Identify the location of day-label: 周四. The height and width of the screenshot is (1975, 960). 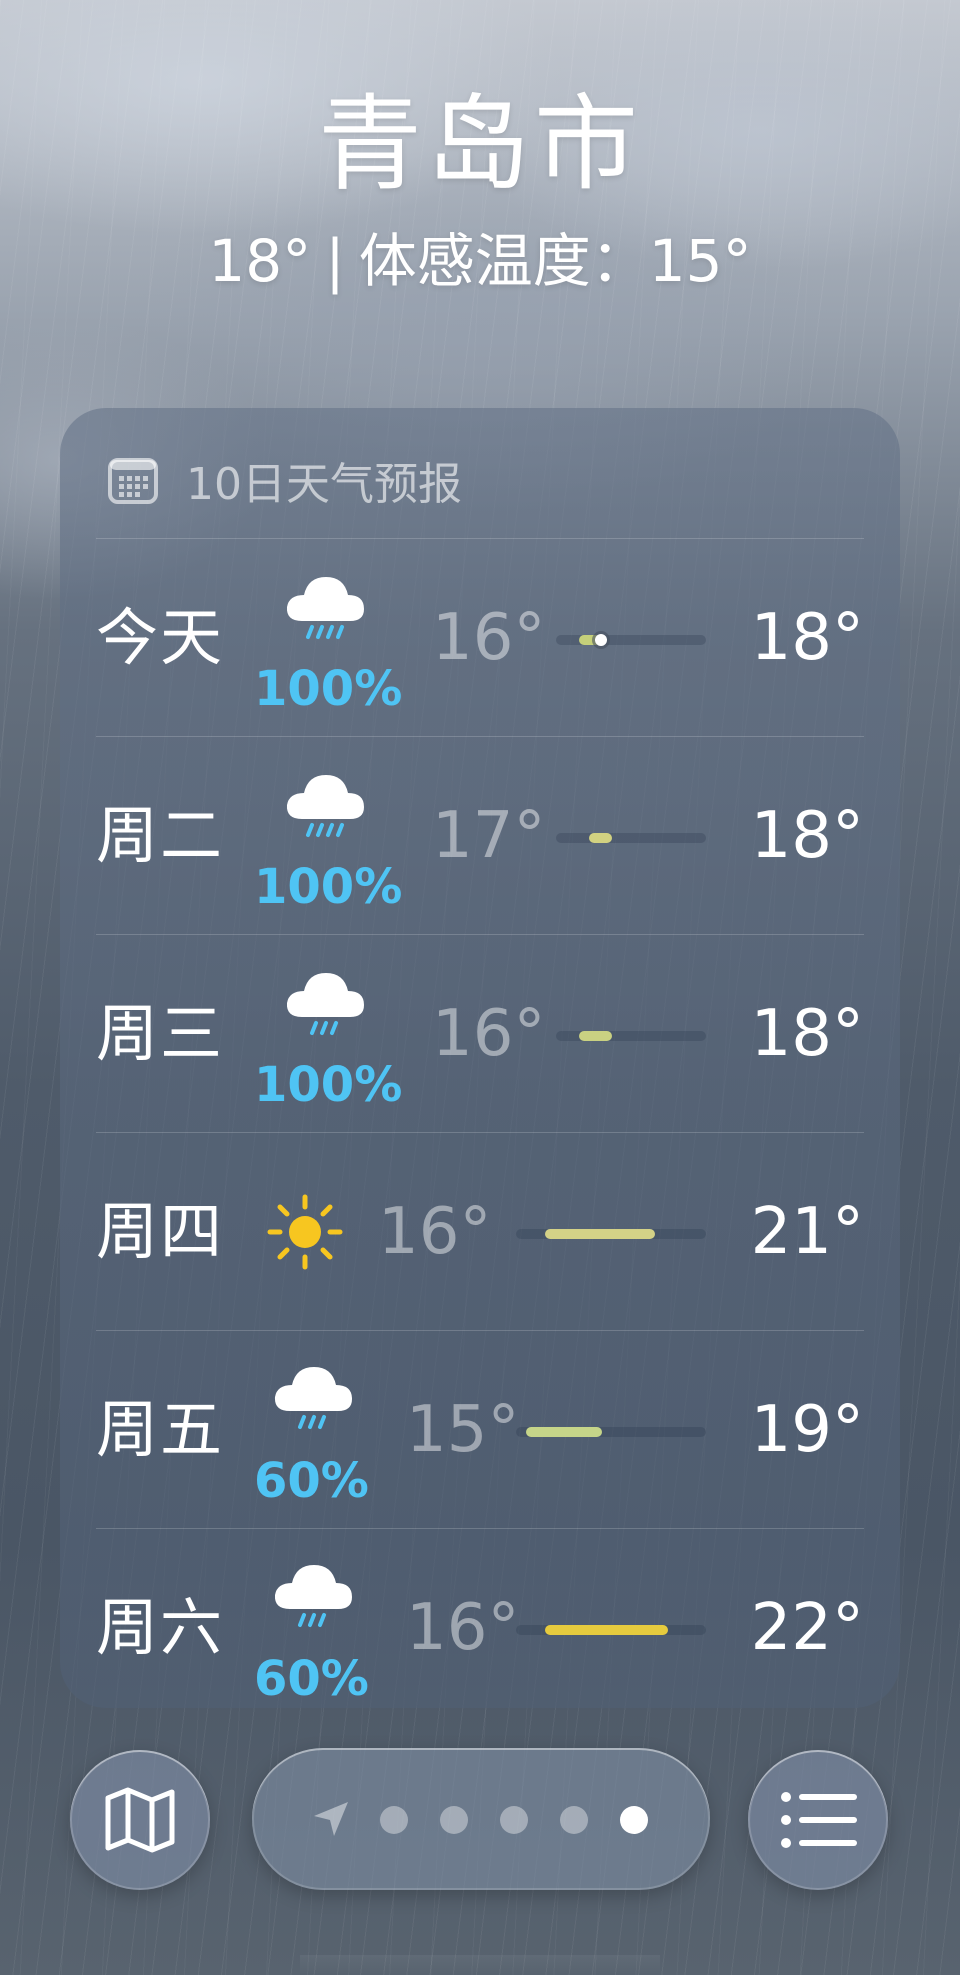
(160, 1231).